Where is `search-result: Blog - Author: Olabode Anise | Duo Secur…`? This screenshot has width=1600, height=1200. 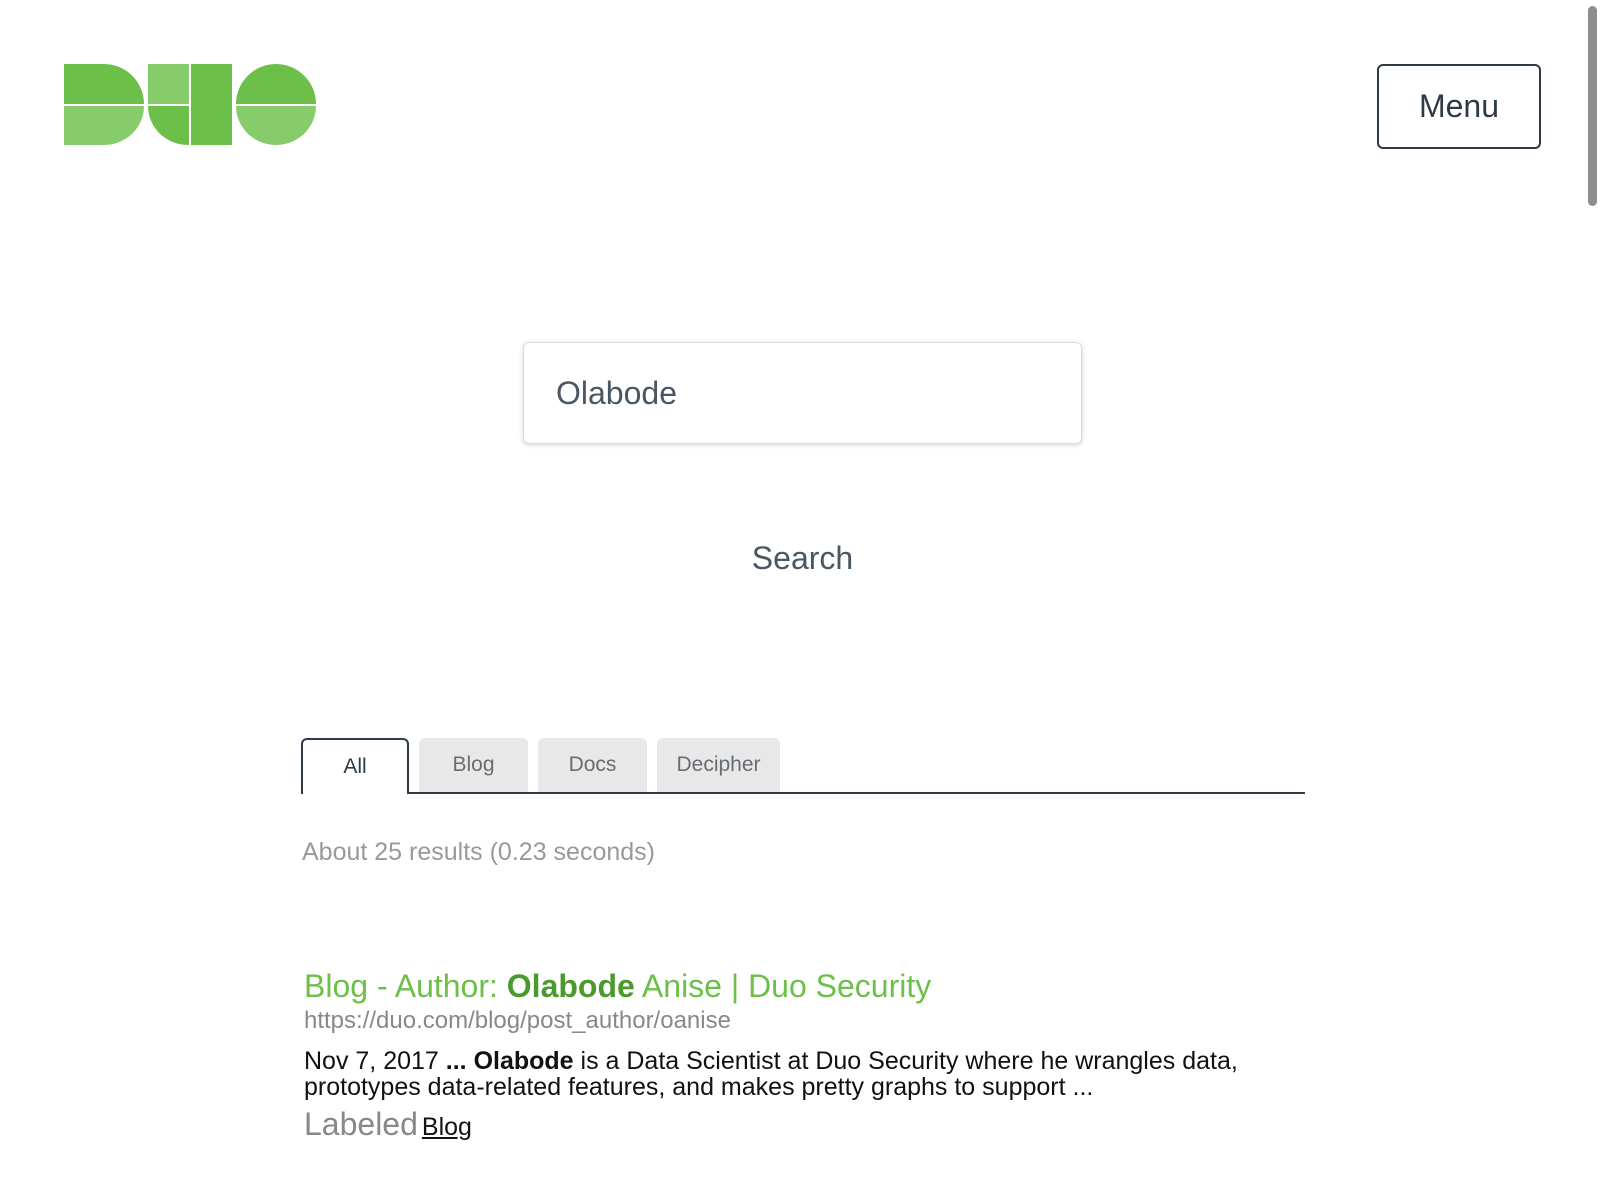 search-result: Blog - Author: Olabode Anise | Duo Secur… is located at coordinates (809, 1057).